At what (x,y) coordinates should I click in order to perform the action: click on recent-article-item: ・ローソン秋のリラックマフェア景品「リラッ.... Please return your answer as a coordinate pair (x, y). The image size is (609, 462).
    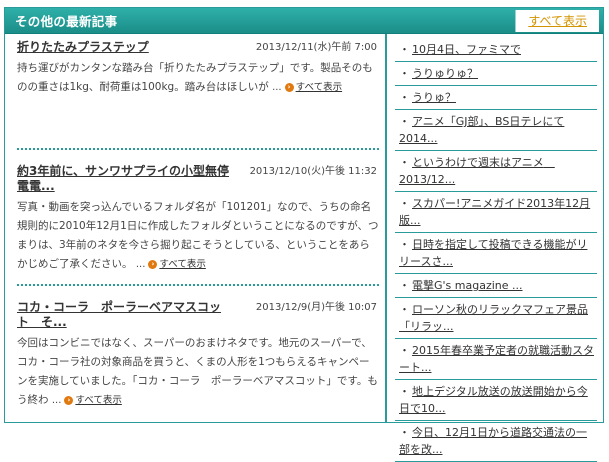
    Looking at the image, I should click on (496, 318).